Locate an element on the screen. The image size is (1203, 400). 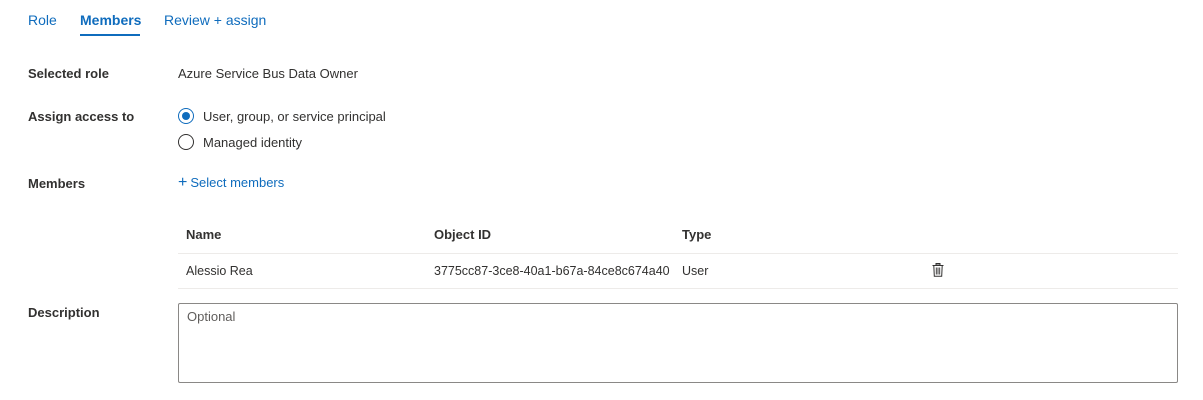
radio-managed-identity: Managed identity is located at coordinates (240, 142).